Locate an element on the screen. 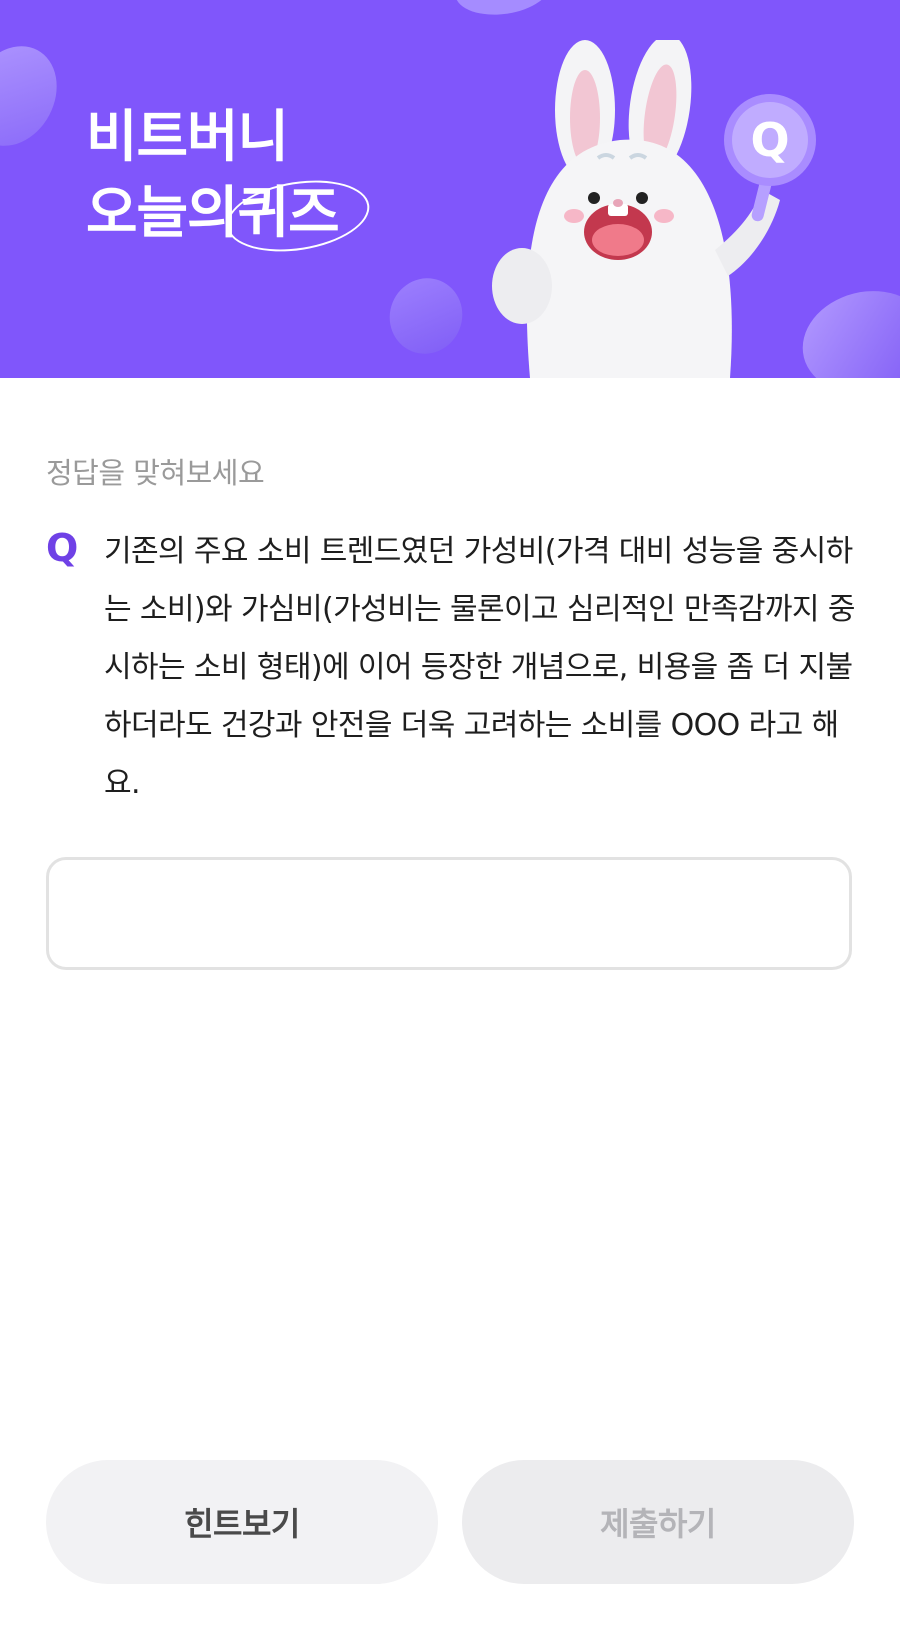  answer-input is located at coordinates (449, 913).